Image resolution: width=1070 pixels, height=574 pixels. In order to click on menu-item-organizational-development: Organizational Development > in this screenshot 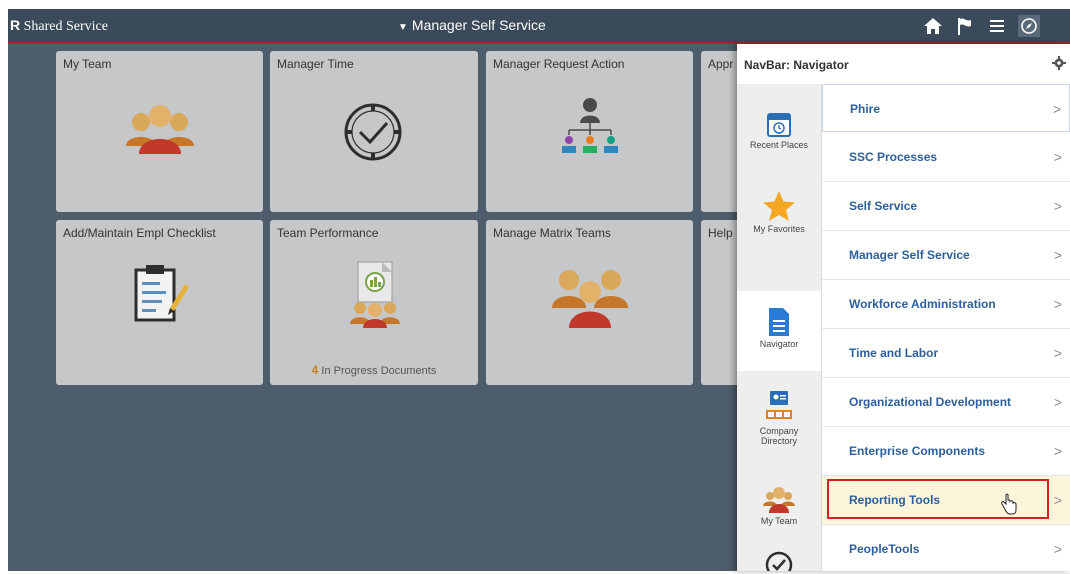, I will do `click(946, 402)`.